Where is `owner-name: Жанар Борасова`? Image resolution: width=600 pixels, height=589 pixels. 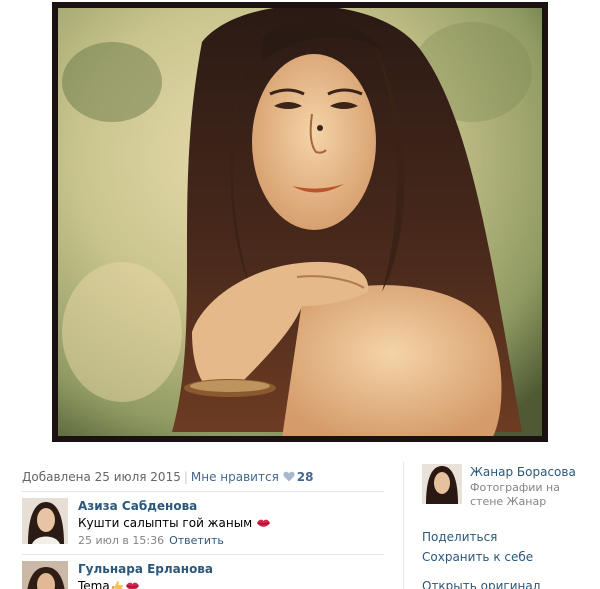 owner-name: Жанар Борасова is located at coordinates (523, 472).